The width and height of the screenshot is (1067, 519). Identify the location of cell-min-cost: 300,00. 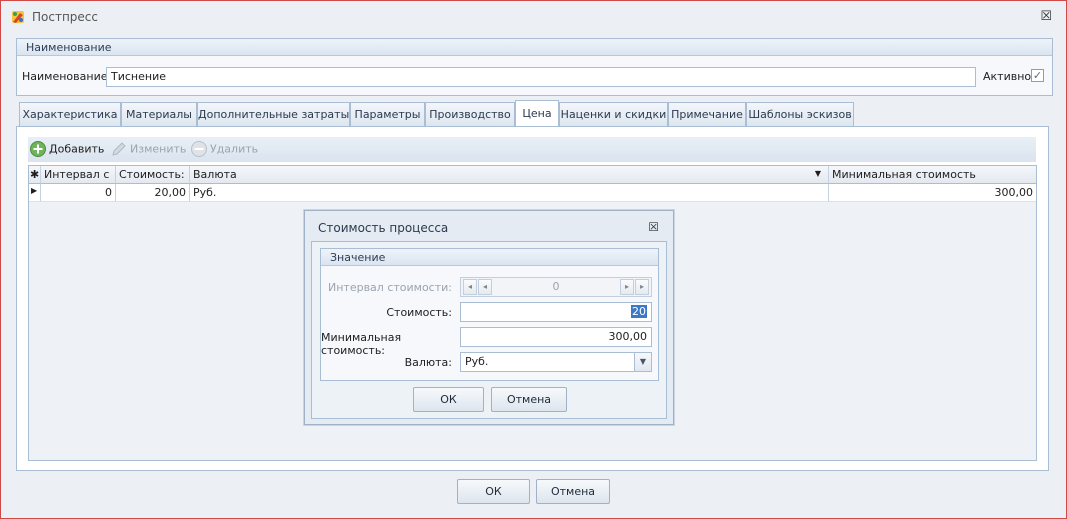
(932, 193).